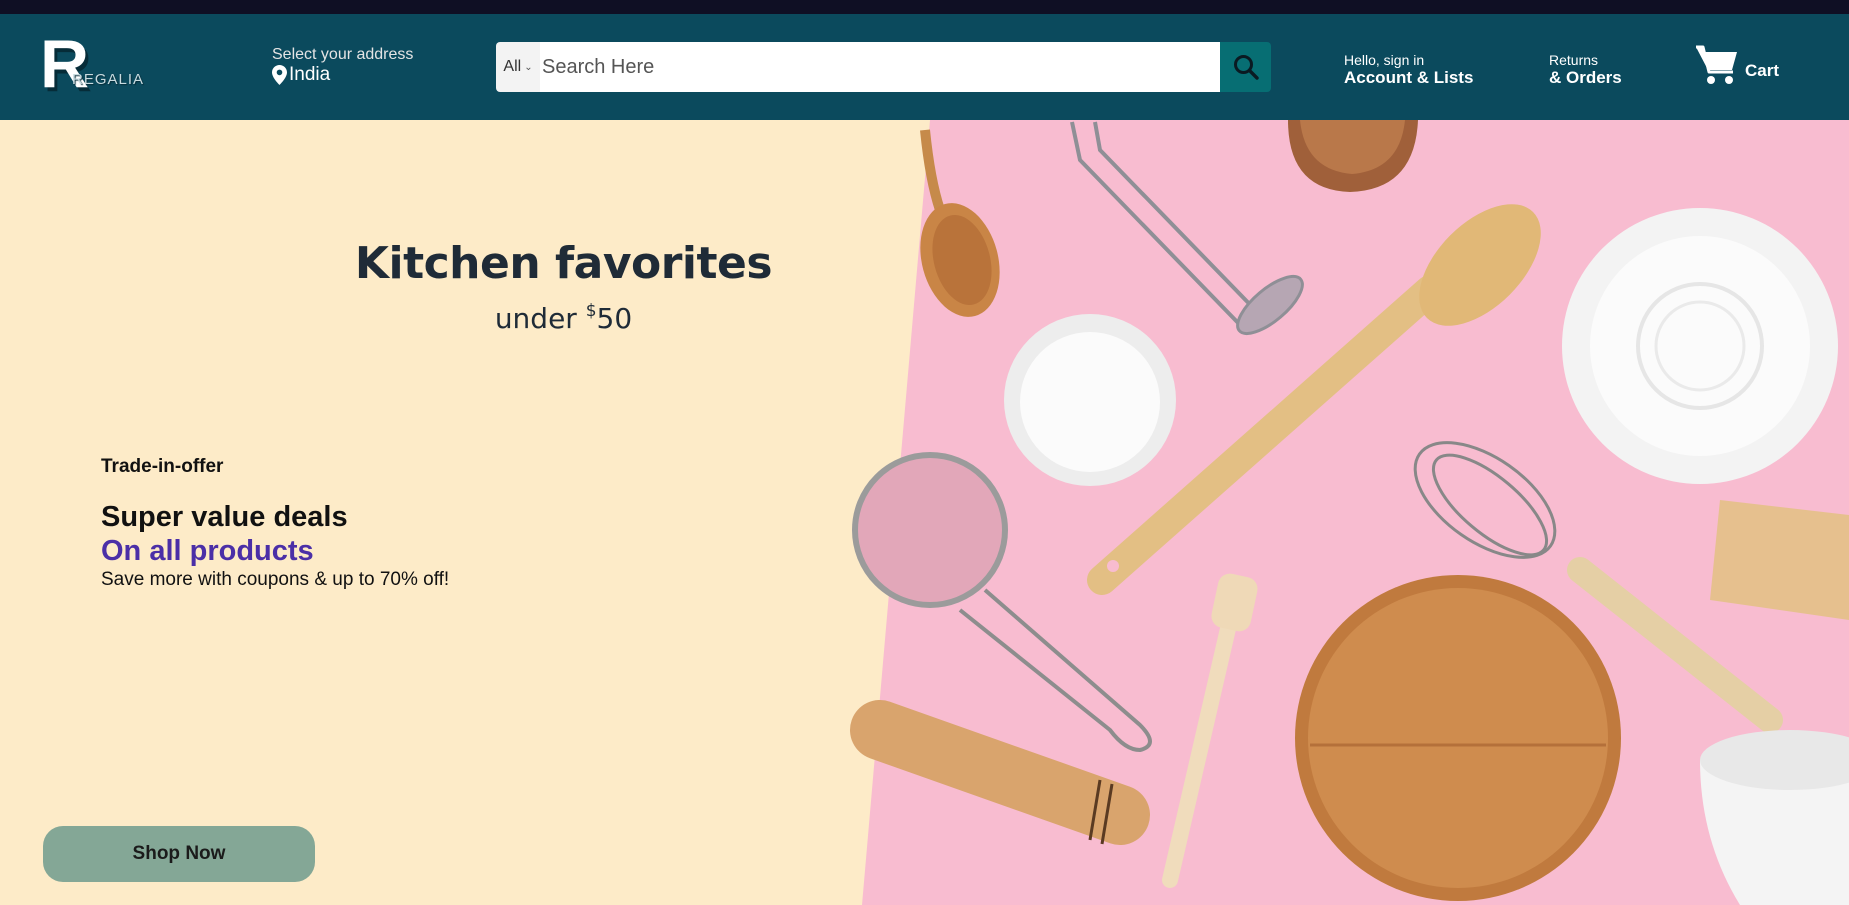 This screenshot has height=905, width=1849. I want to click on account-lists-link: Hello, sign in Account & Lists, so click(1408, 70).